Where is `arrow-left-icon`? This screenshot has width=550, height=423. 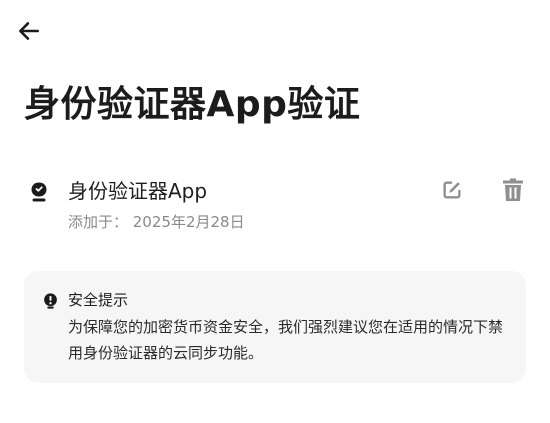
arrow-left-icon is located at coordinates (29, 31).